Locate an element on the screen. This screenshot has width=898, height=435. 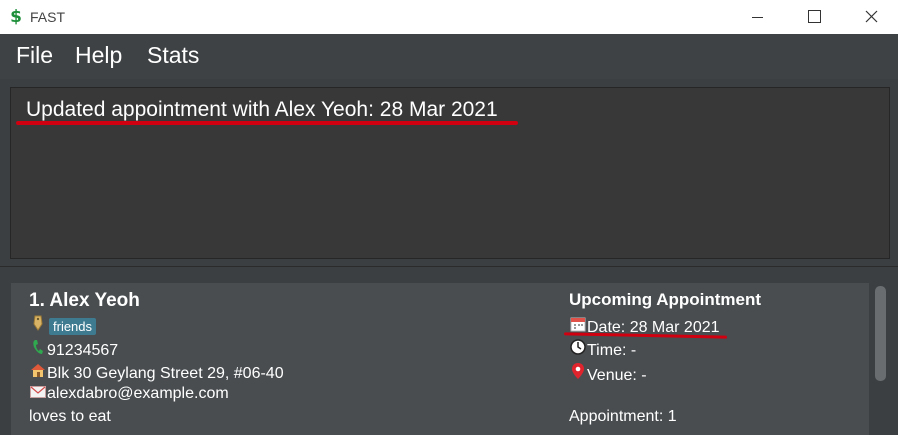
appointment-venue-row: Venue: - is located at coordinates (608, 373).